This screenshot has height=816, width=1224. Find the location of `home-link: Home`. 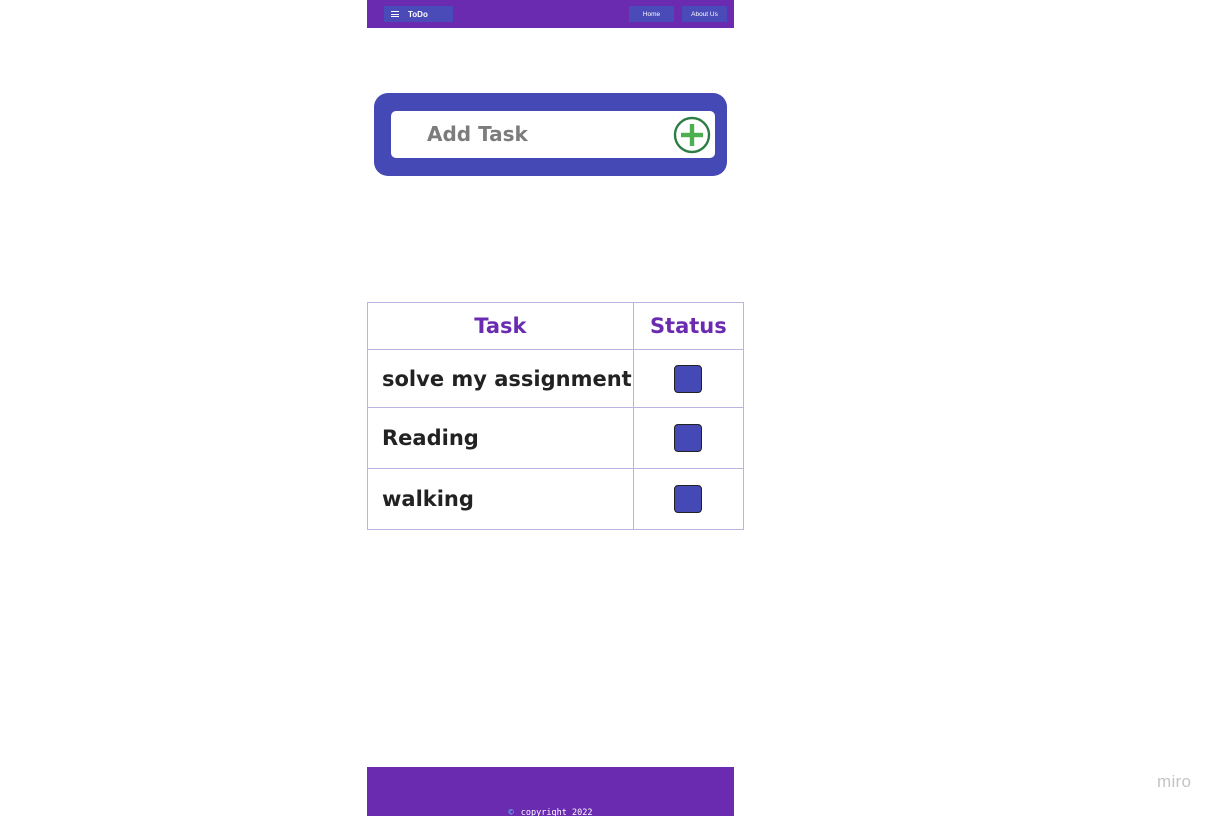

home-link: Home is located at coordinates (651, 14).